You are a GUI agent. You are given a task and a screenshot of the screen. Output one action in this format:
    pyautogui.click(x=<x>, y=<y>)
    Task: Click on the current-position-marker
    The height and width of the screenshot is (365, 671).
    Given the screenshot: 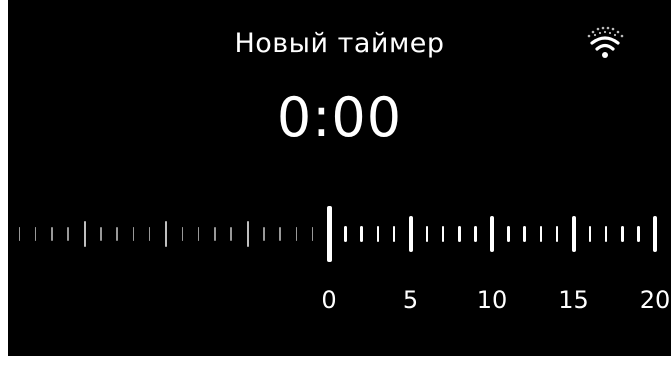 What is the action you would take?
    pyautogui.click(x=329, y=234)
    